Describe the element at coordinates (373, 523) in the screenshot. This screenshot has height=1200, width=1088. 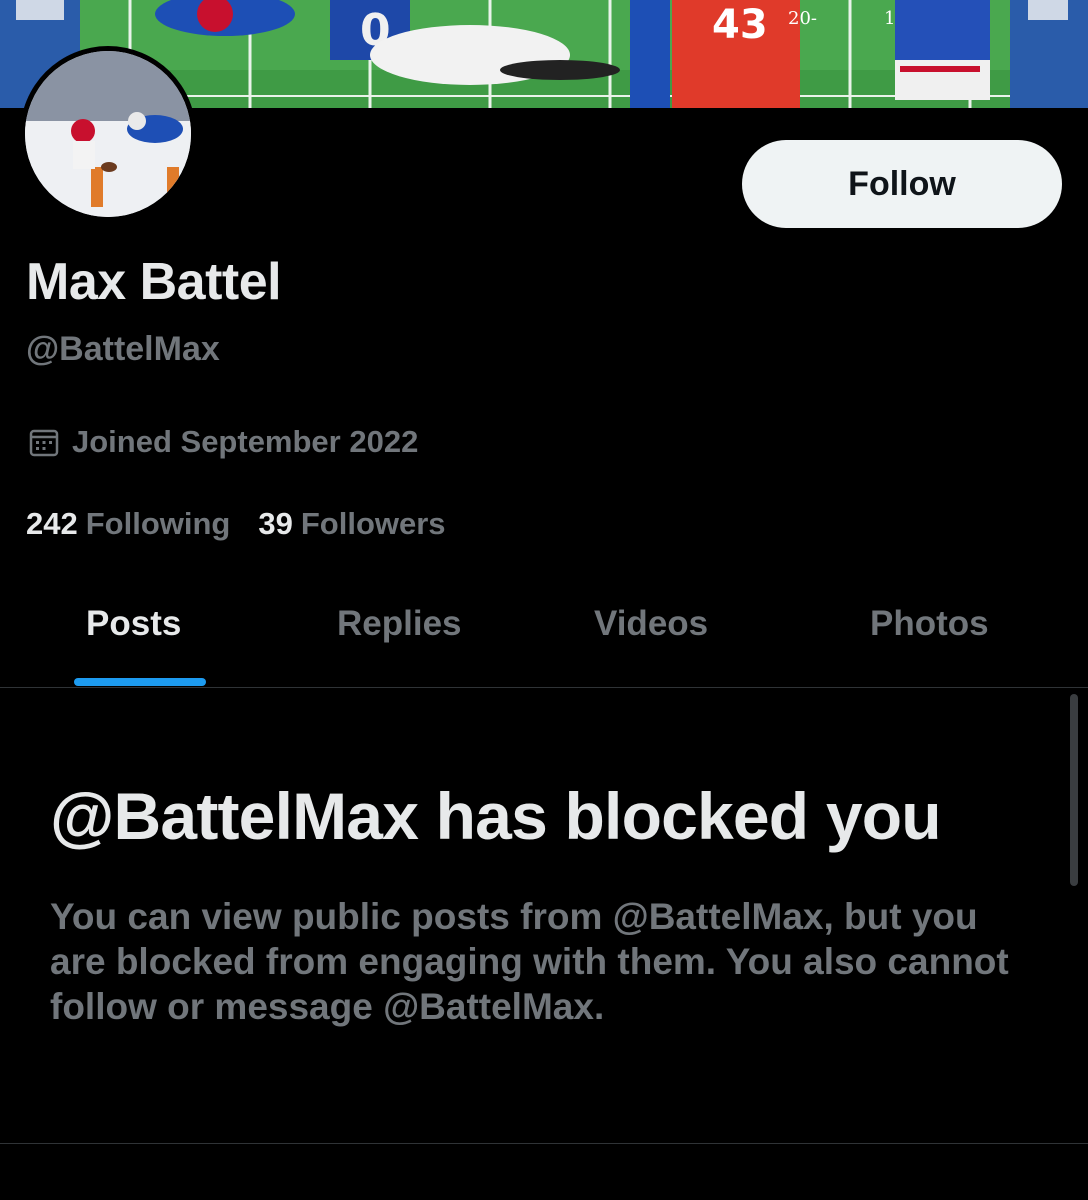
I see `followers-label: Followers` at that location.